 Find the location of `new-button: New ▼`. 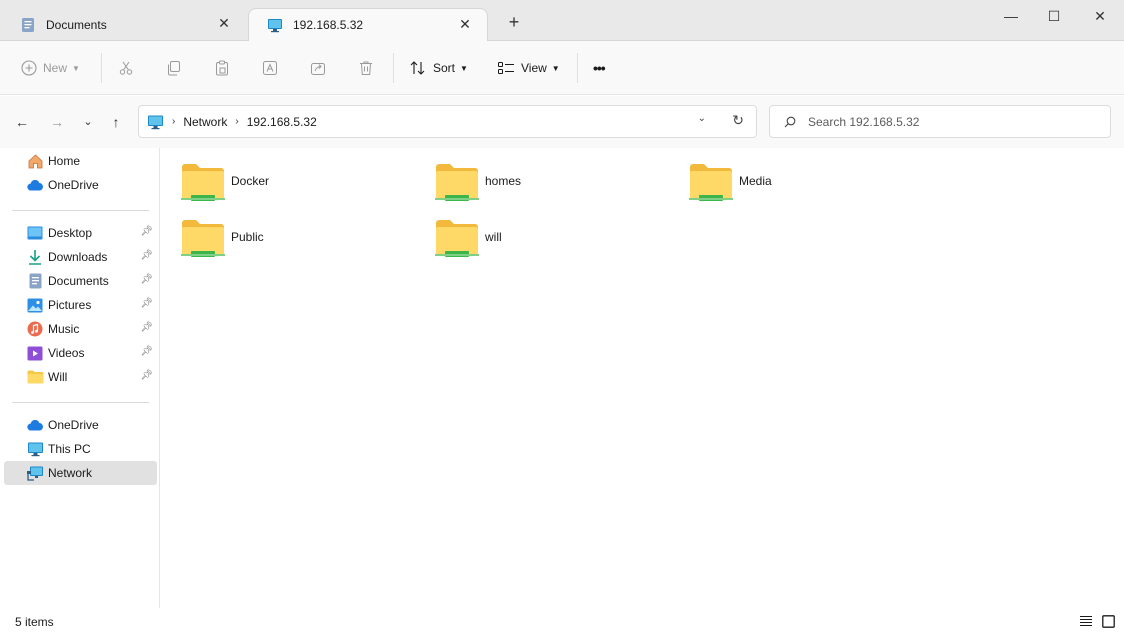

new-button: New ▼ is located at coordinates (50, 68).